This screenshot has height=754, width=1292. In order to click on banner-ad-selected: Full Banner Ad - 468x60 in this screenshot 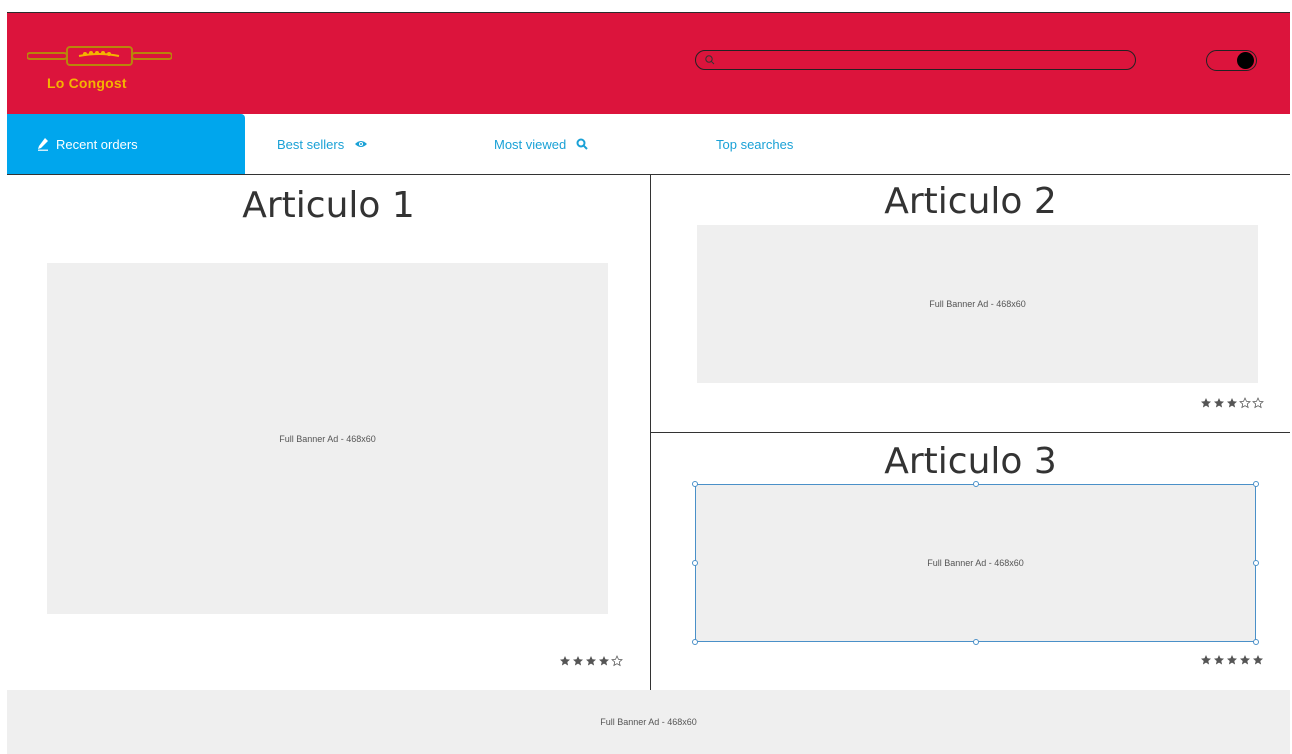, I will do `click(975, 563)`.